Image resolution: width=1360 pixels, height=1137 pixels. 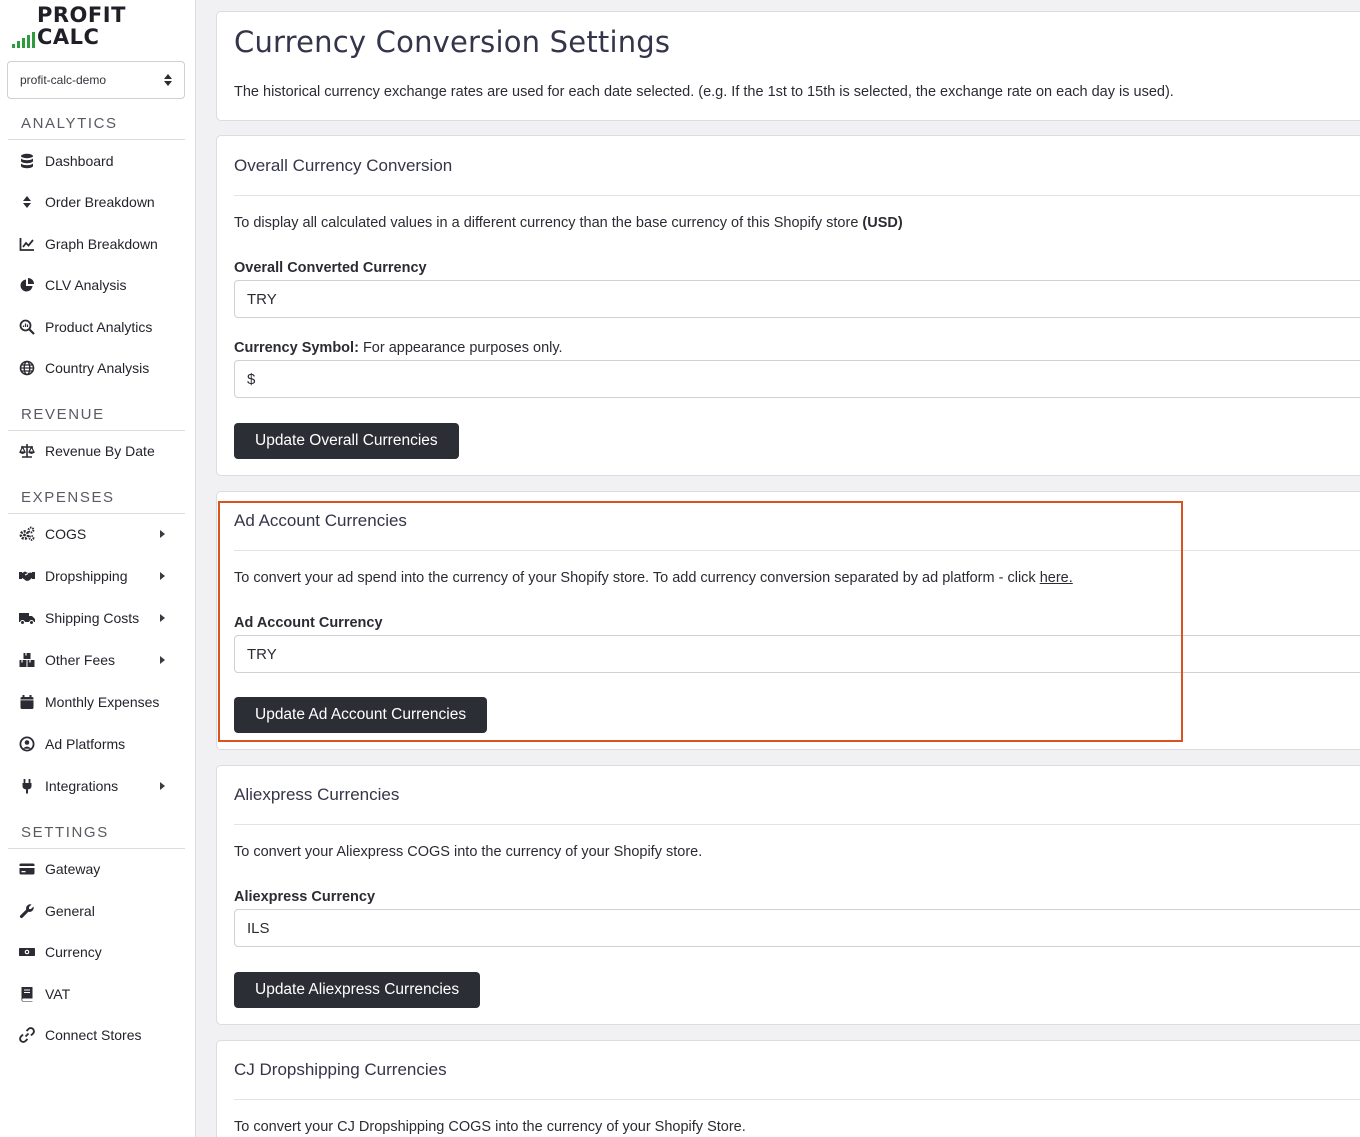 I want to click on sidebar-item-label: CLV Analysis, so click(x=86, y=285).